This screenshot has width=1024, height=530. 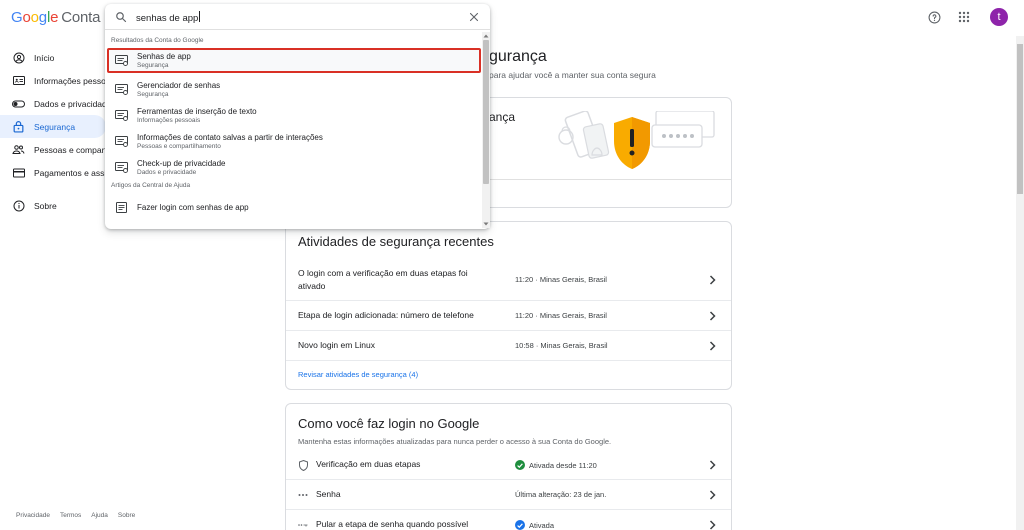 I want to click on search-result-senhas-de-app: Senhas de app Segurança, so click(x=294, y=60).